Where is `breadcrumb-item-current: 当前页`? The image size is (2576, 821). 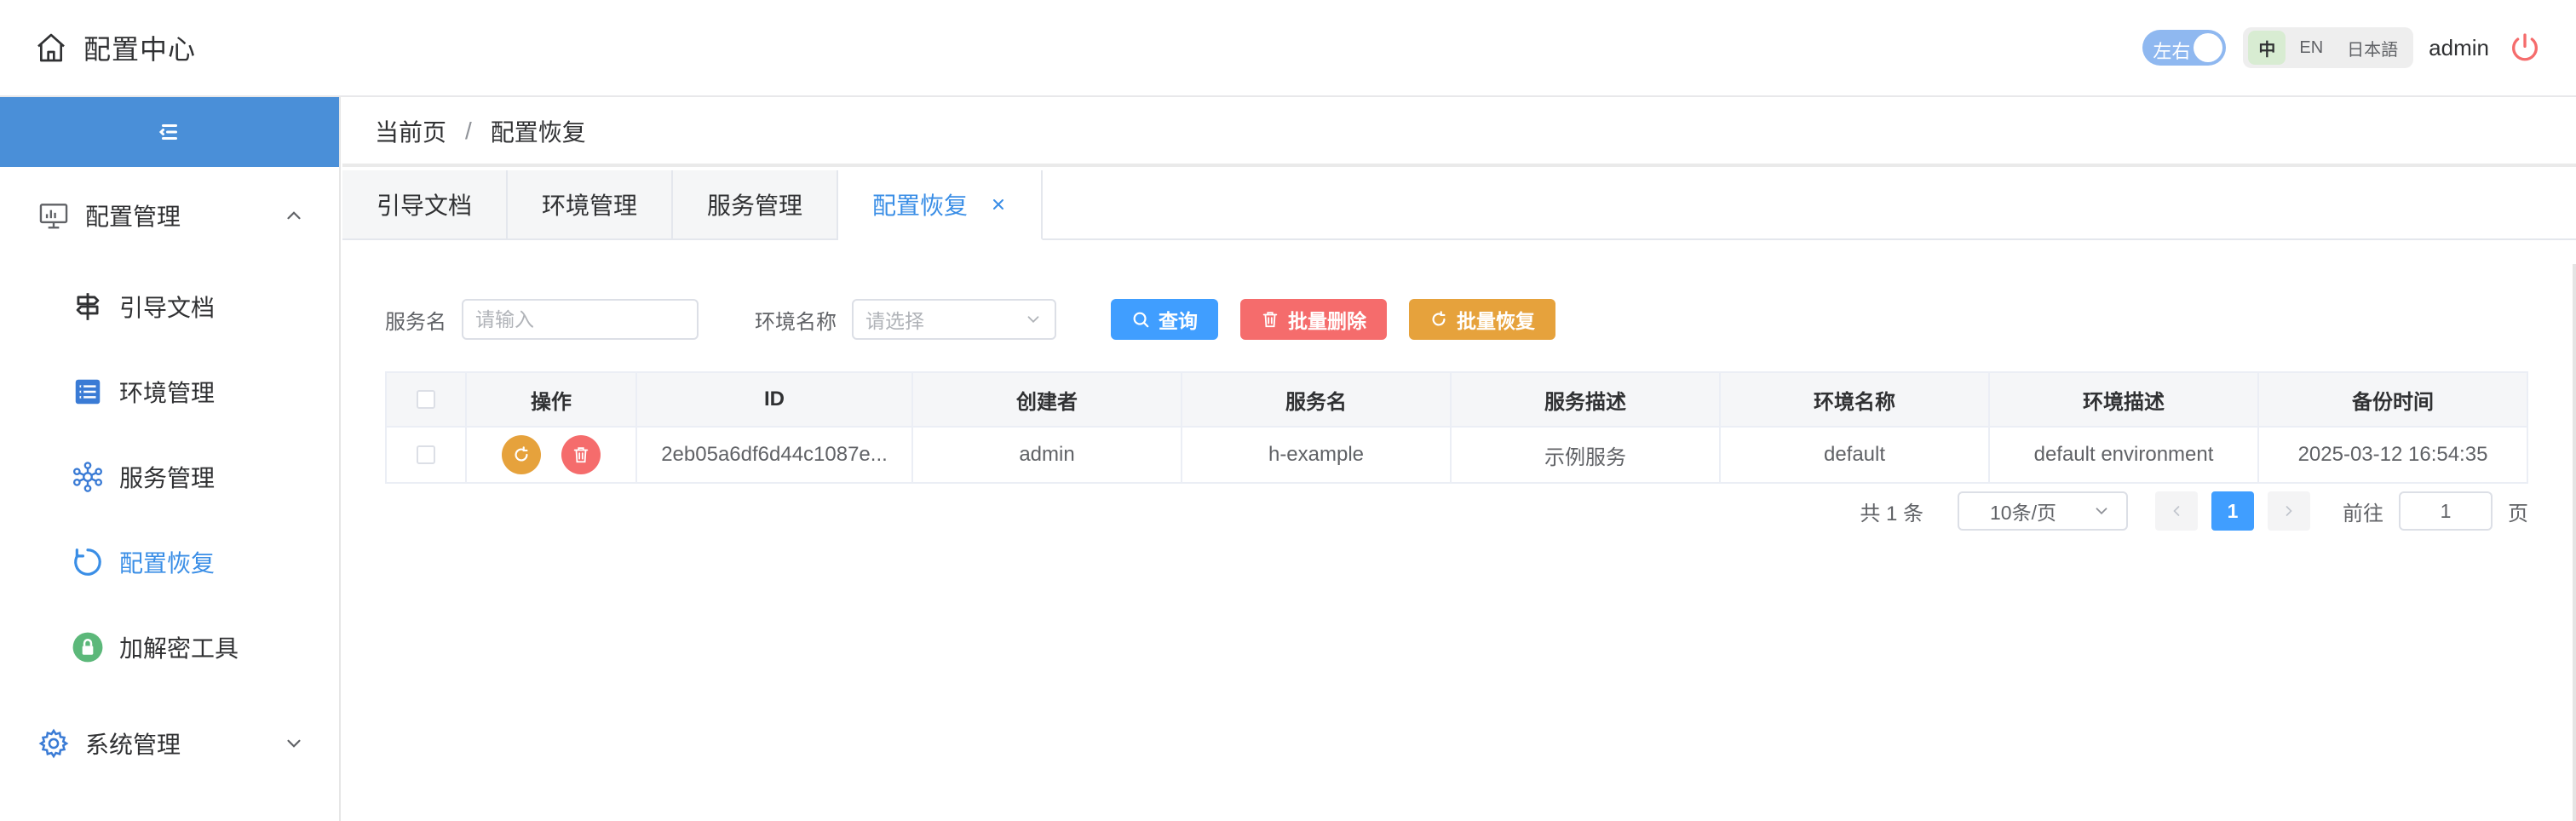 breadcrumb-item-current: 当前页 is located at coordinates (411, 131).